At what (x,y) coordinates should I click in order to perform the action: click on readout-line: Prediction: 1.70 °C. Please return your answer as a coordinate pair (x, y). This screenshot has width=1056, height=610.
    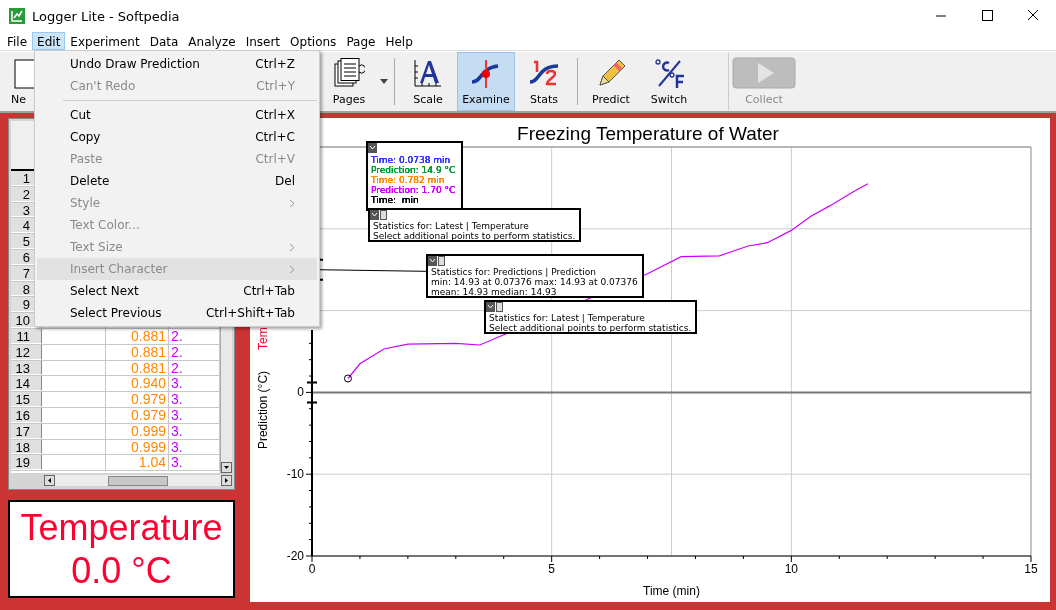
    Looking at the image, I should click on (413, 190).